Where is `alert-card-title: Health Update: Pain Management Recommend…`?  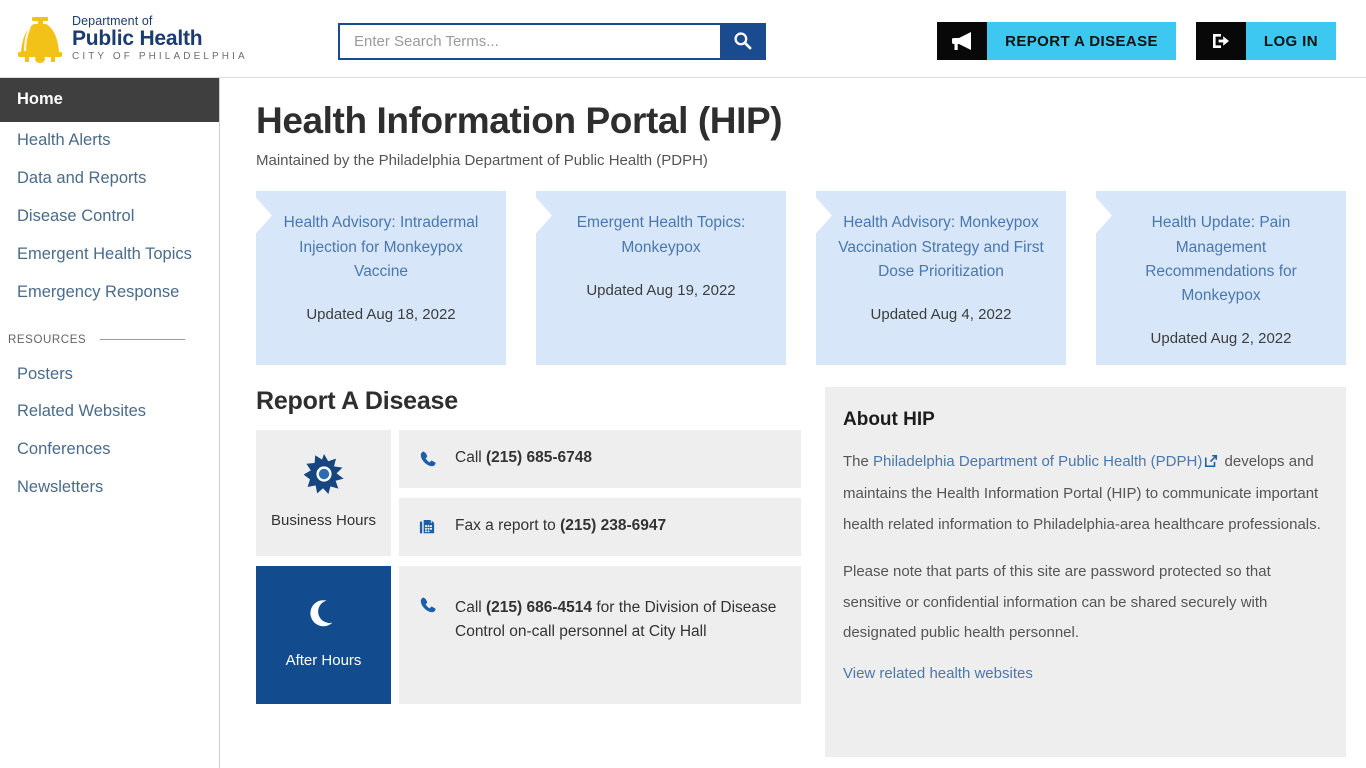
alert-card-title: Health Update: Pain Management Recommend… is located at coordinates (1221, 259).